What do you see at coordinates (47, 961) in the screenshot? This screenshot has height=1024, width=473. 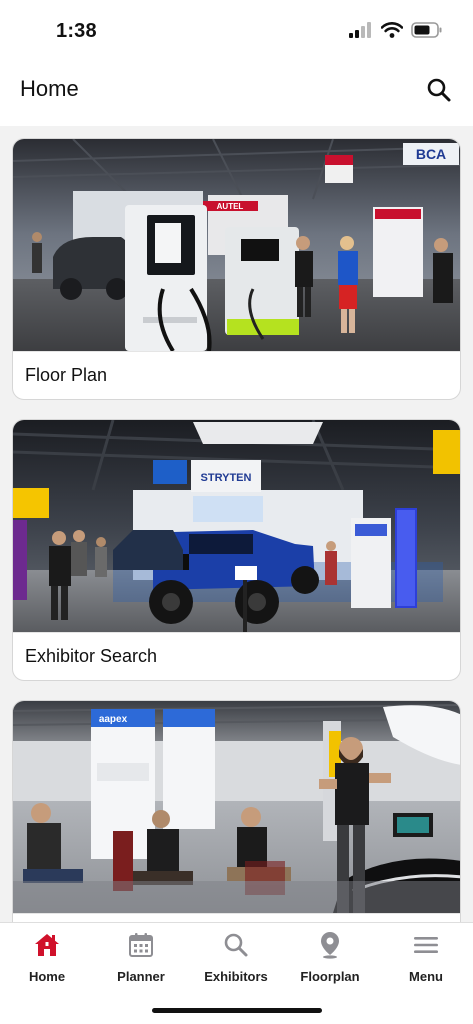 I see `tab-home: Home` at bounding box center [47, 961].